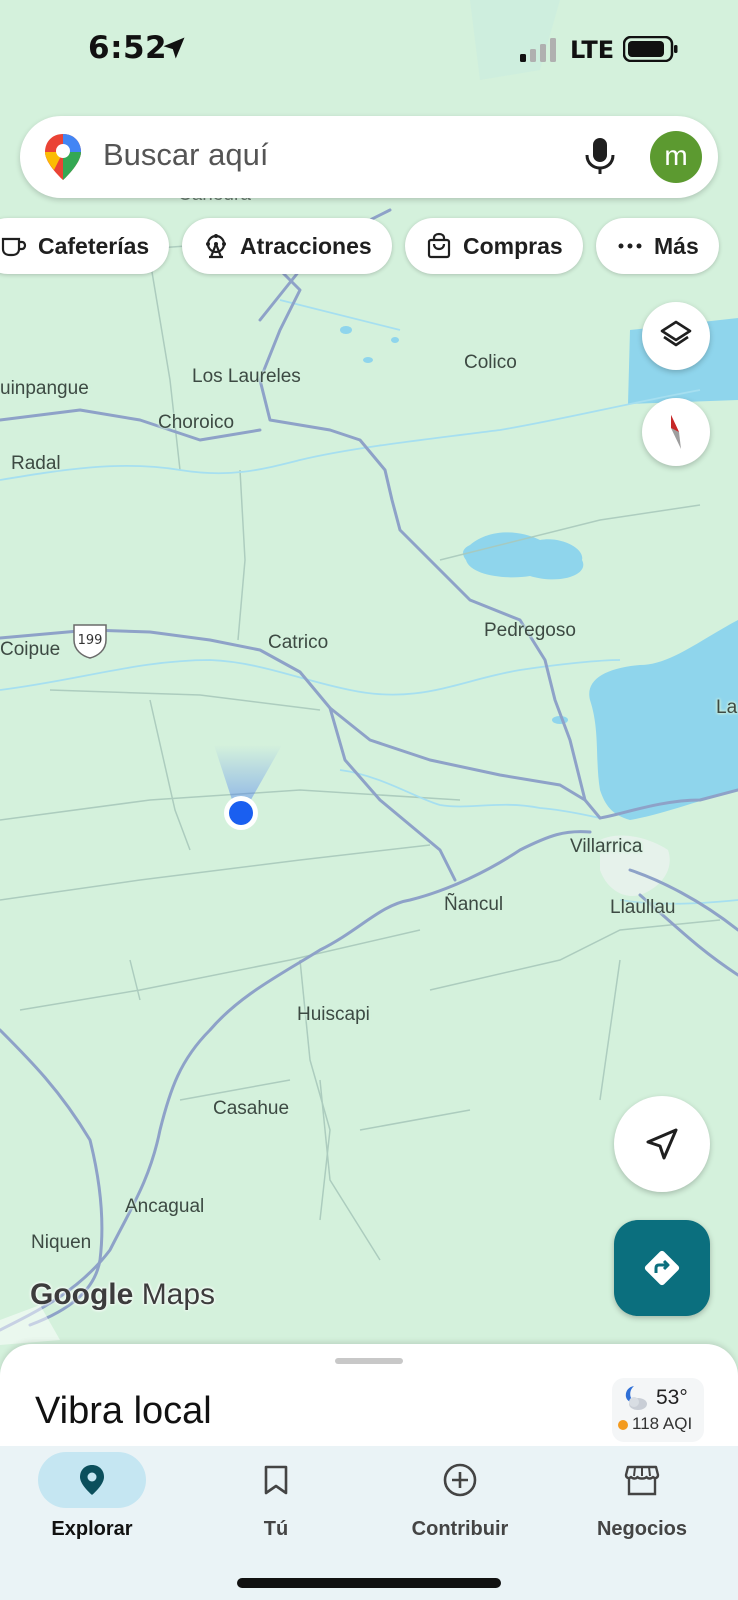 The image size is (738, 1600). Describe the element at coordinates (606, 846) in the screenshot. I see `place-label: Villarrica` at that location.